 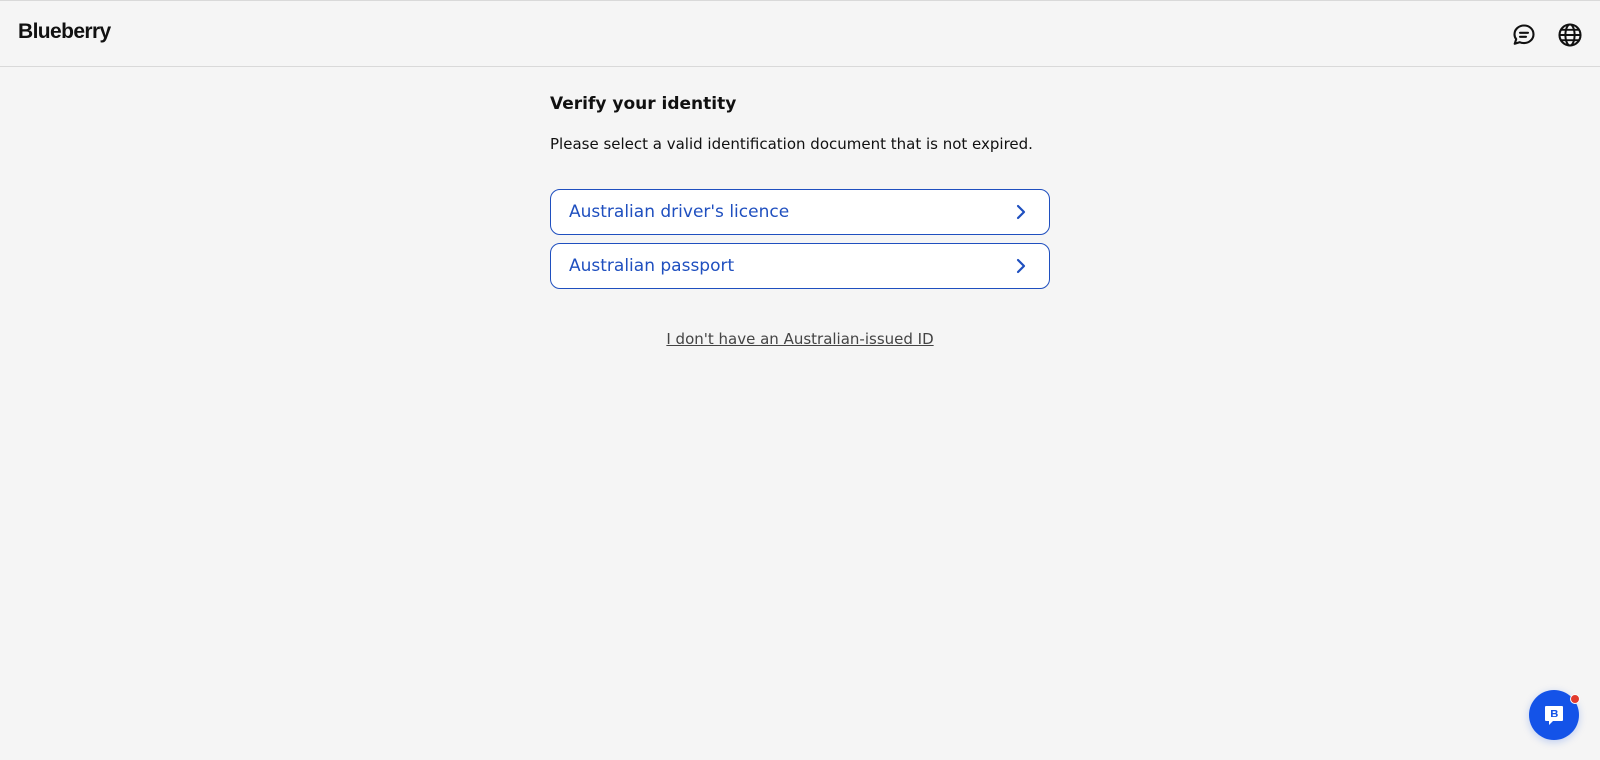 What do you see at coordinates (1554, 715) in the screenshot?
I see `chat-widget-icon` at bounding box center [1554, 715].